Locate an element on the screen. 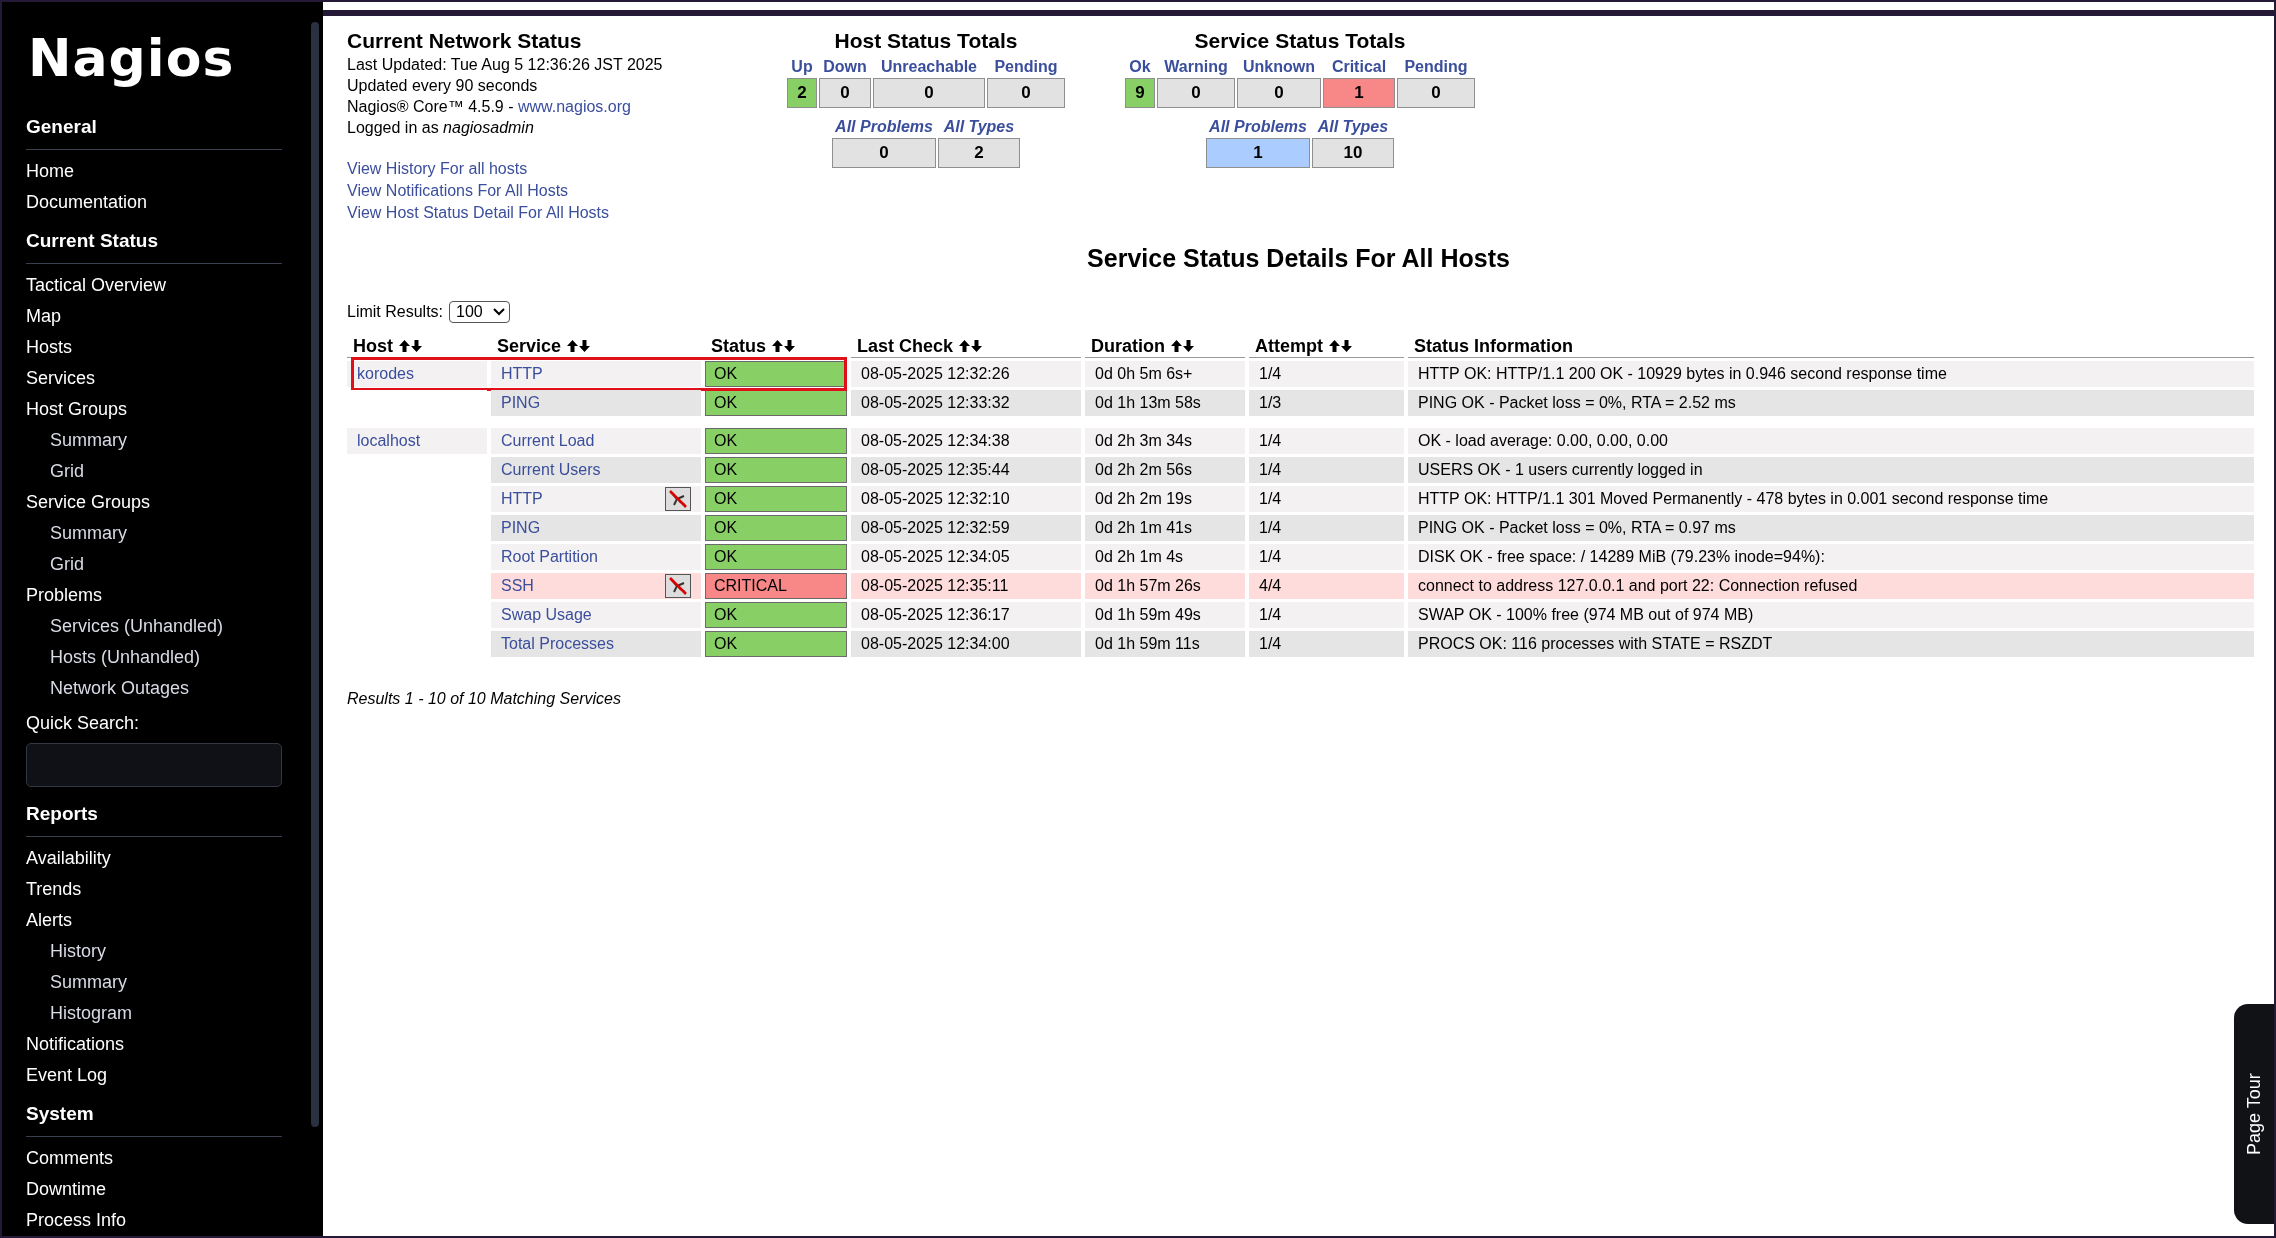 The width and height of the screenshot is (2276, 1238). sidebar-item: Service Groups is located at coordinates (88, 502).